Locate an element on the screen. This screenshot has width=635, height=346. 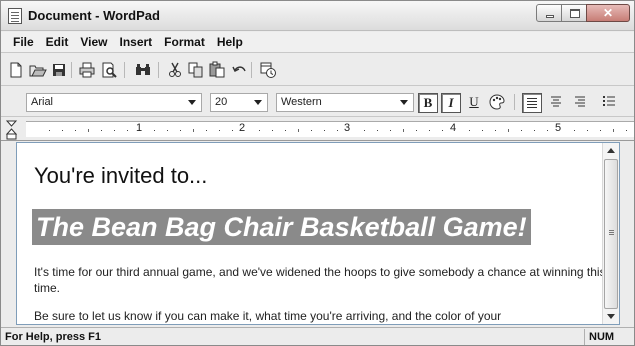
title-bar: Document - WordPad ✕ is located at coordinates (317, 16).